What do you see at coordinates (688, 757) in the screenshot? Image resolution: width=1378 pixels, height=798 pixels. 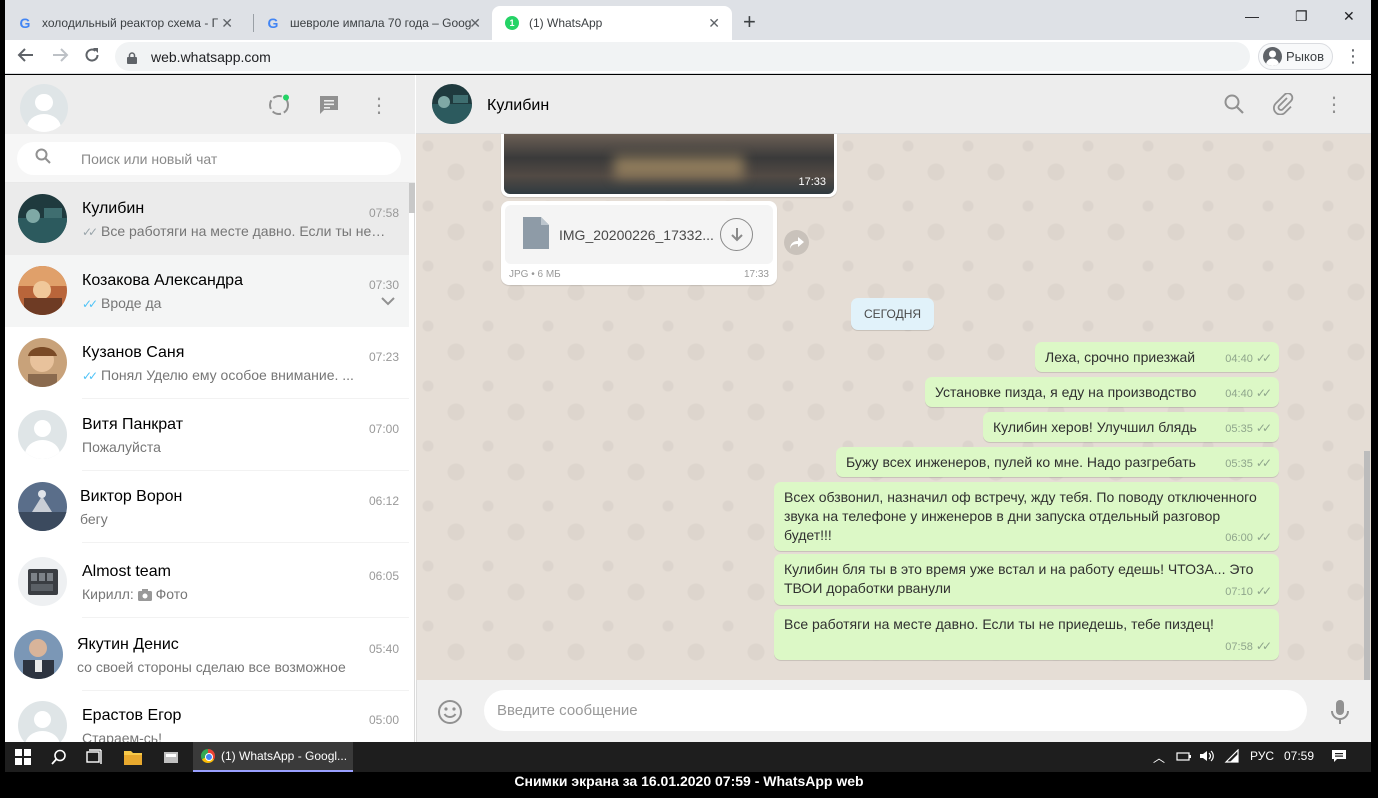 I see `windows-taskbar: (1) WhatsApp - Googl... ︿ РУС 07:59` at bounding box center [688, 757].